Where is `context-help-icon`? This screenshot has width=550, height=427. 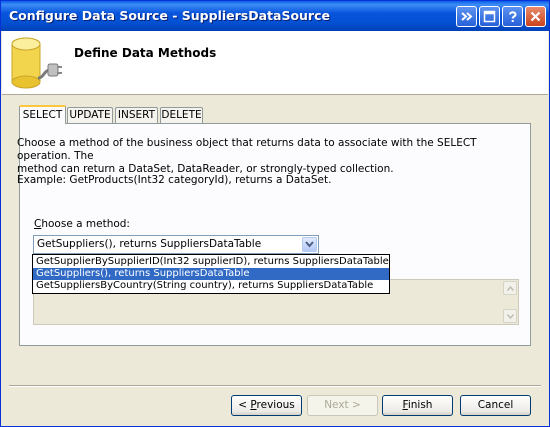
context-help-icon is located at coordinates (466, 16).